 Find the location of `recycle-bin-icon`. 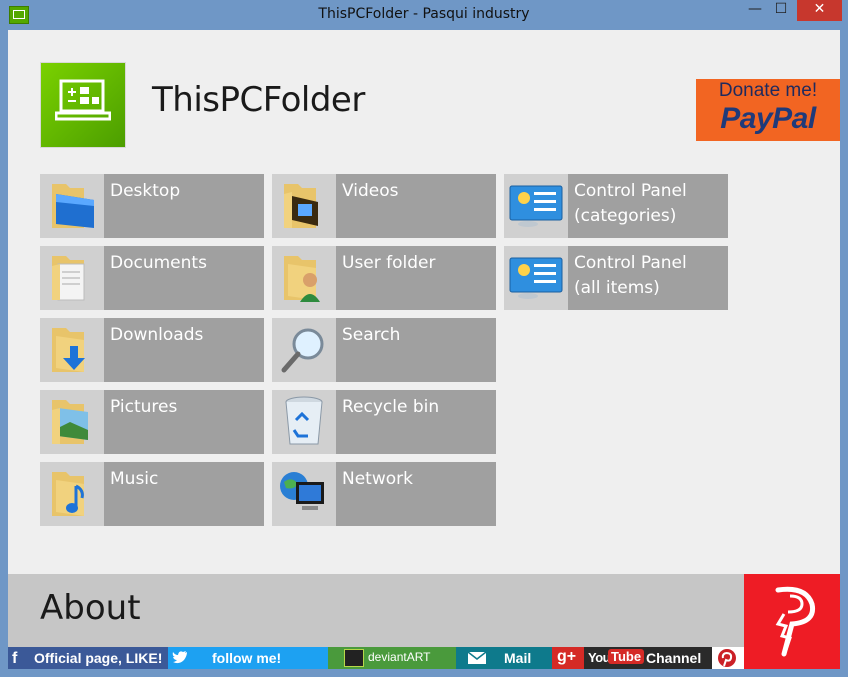

recycle-bin-icon is located at coordinates (304, 420).